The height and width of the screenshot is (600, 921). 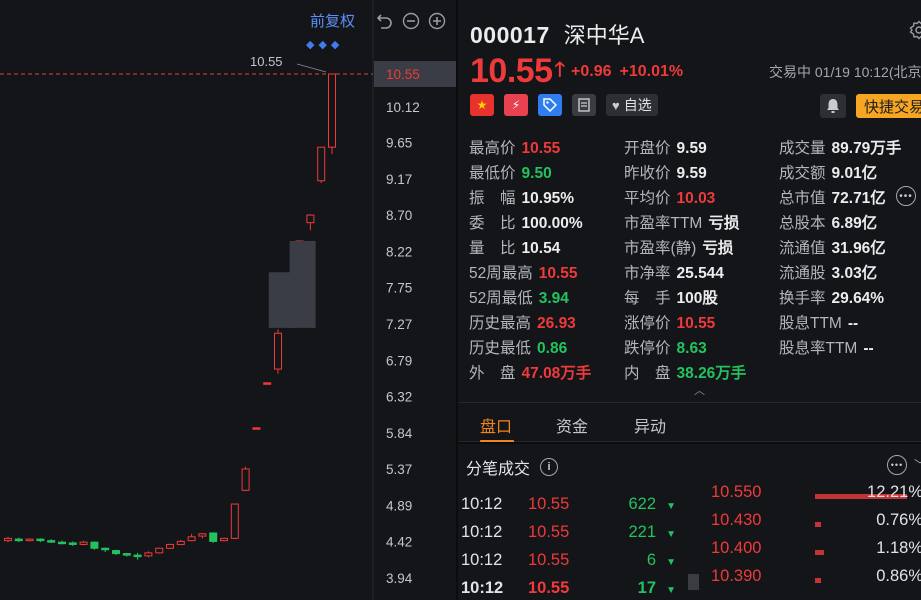 What do you see at coordinates (736, 520) in the screenshot?
I see `distribution-price: 10.430` at bounding box center [736, 520].